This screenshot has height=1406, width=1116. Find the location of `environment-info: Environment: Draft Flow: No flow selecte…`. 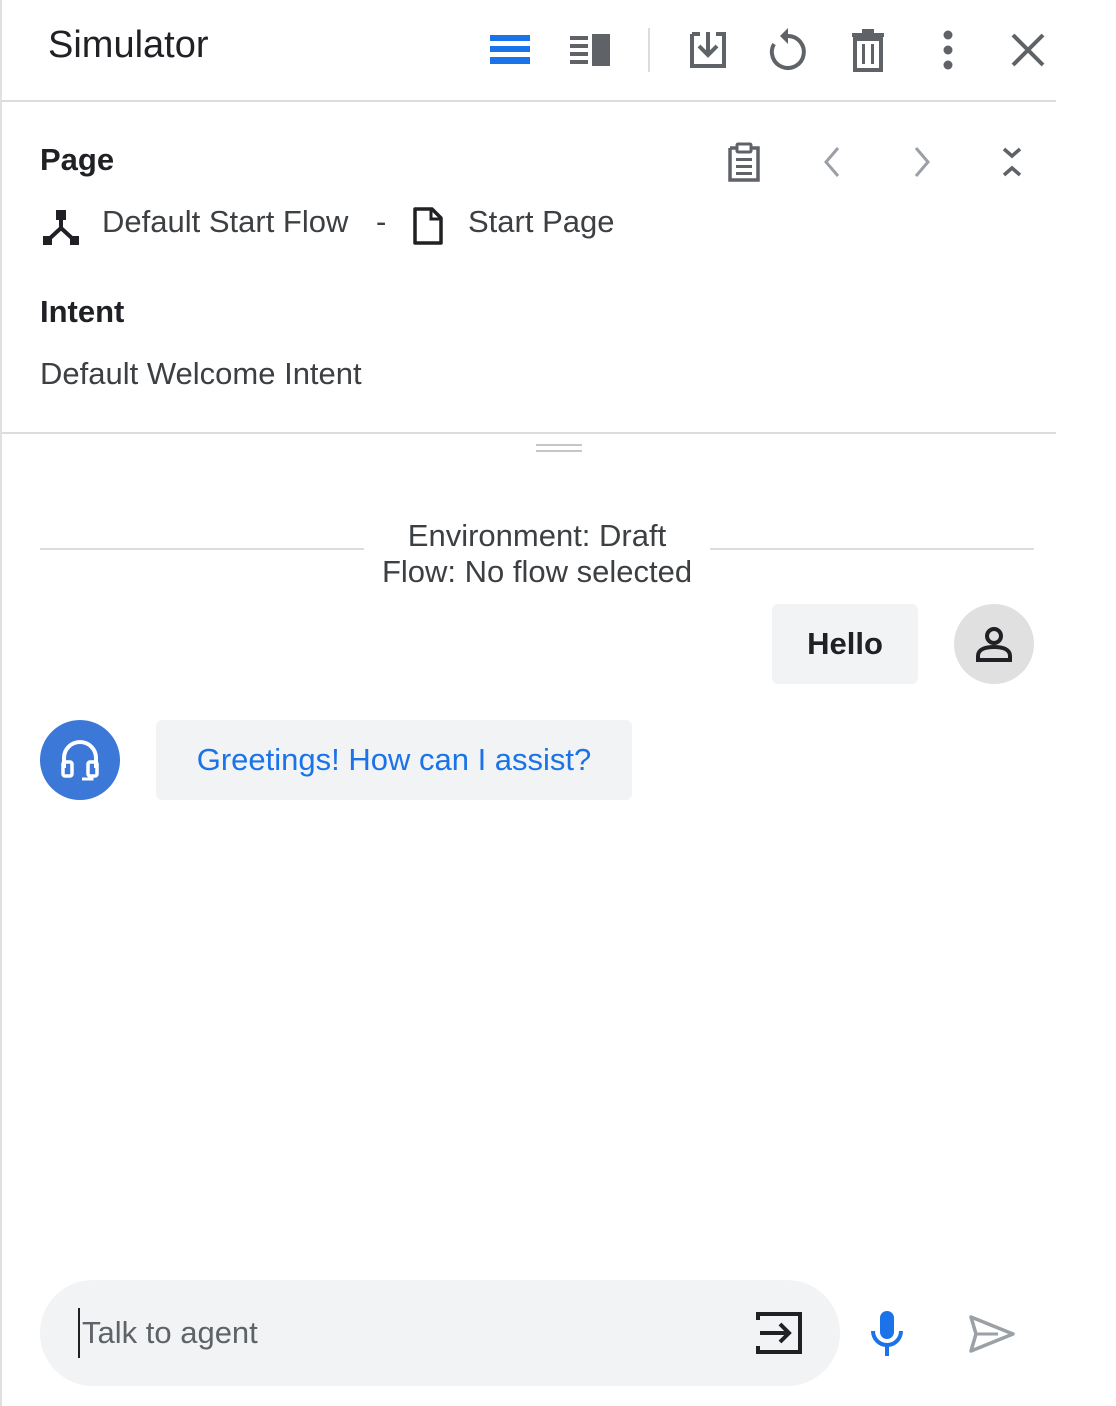

environment-info: Environment: Draft Flow: No flow selecte… is located at coordinates (537, 554).